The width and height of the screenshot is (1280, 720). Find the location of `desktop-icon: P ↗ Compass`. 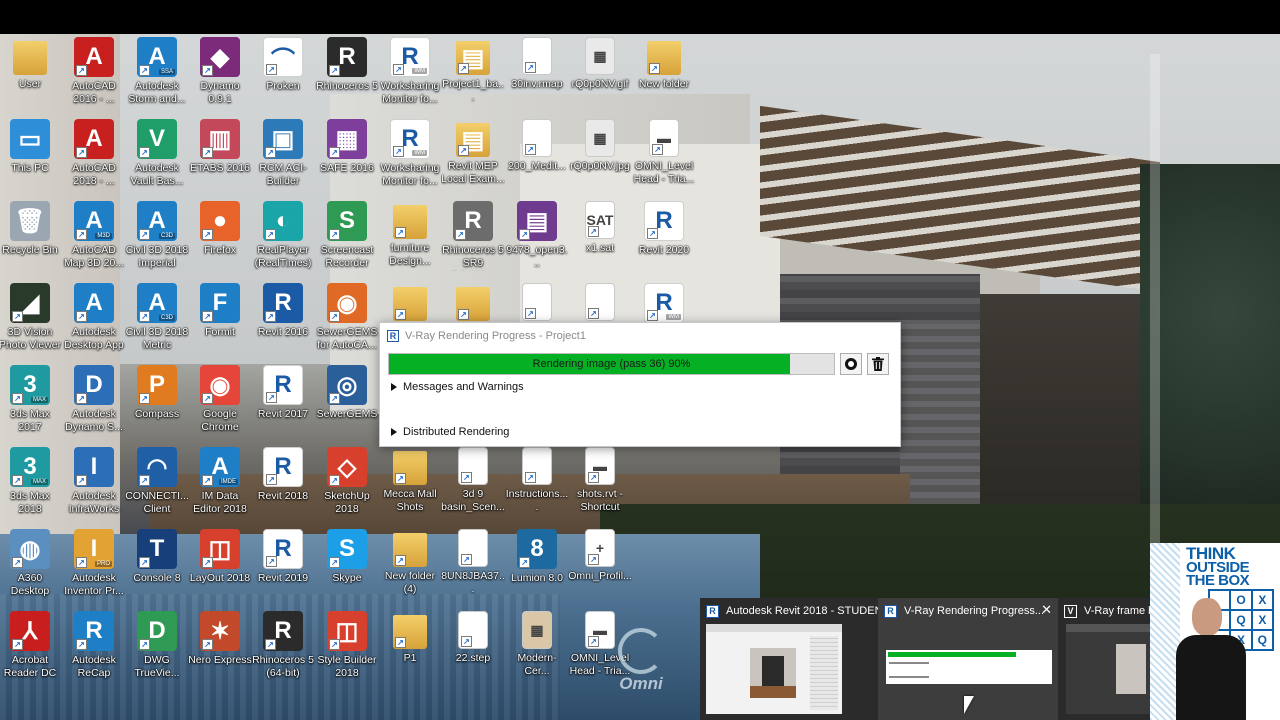

desktop-icon: P ↗ Compass is located at coordinates (157, 406).